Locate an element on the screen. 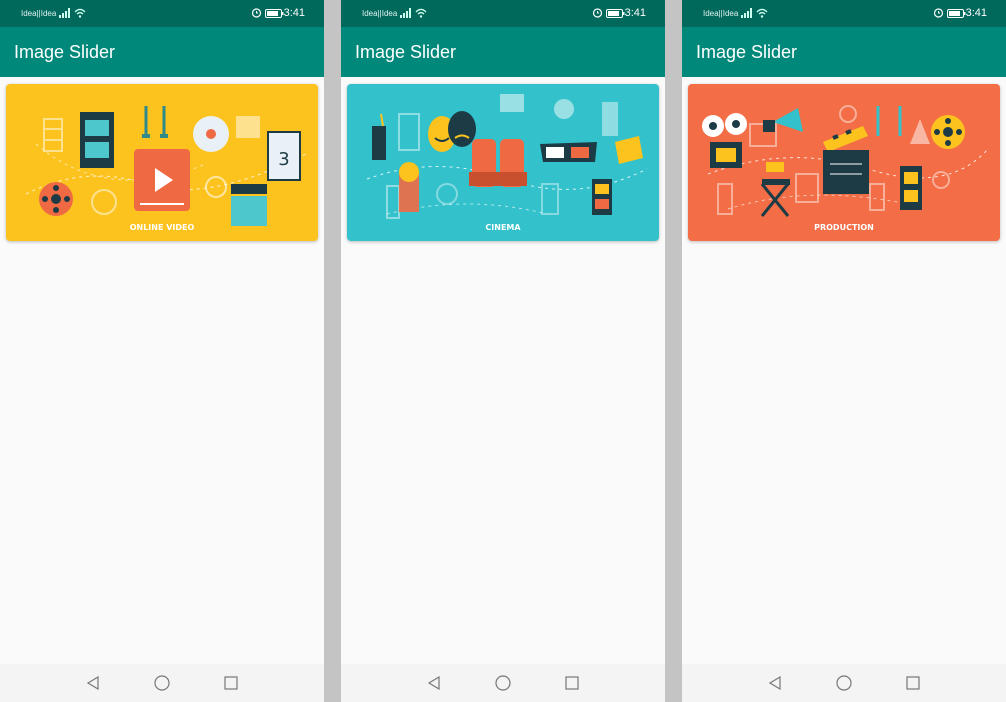 Image resolution: width=1006 pixels, height=702 pixels. svg-text: 3 is located at coordinates (283, 159).